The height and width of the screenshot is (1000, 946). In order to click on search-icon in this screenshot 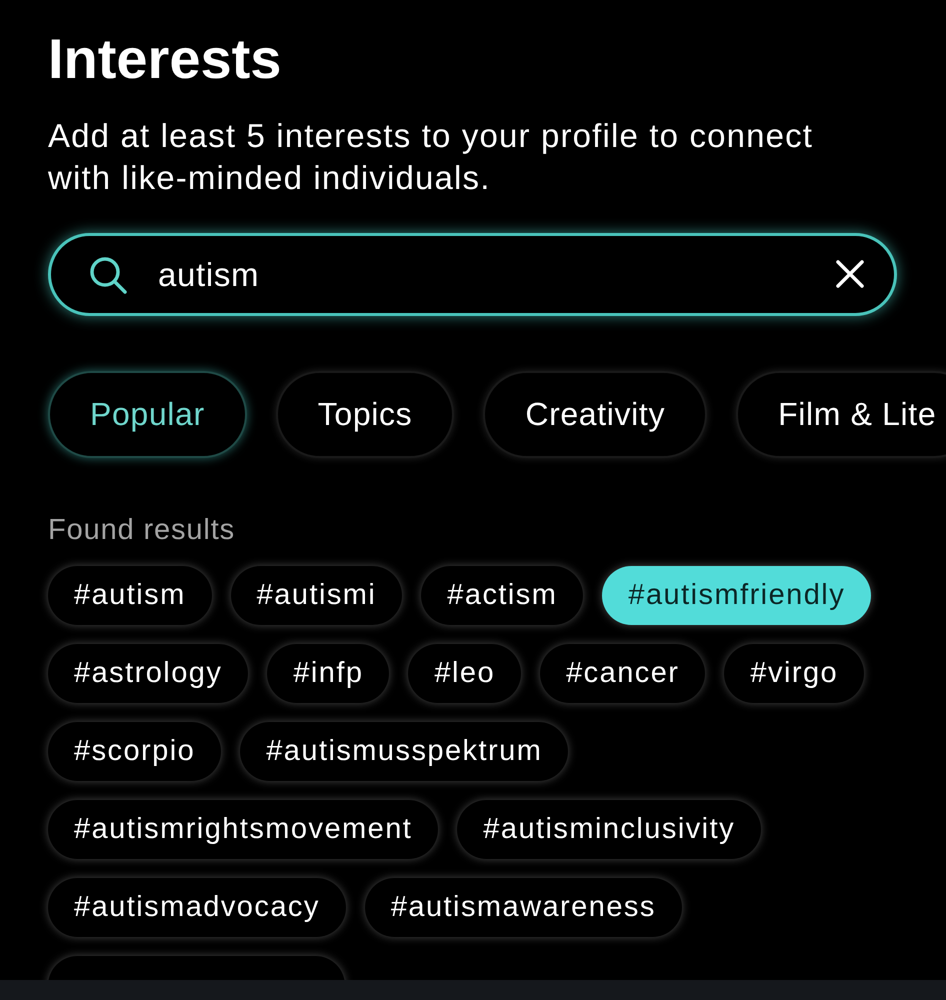, I will do `click(108, 275)`.